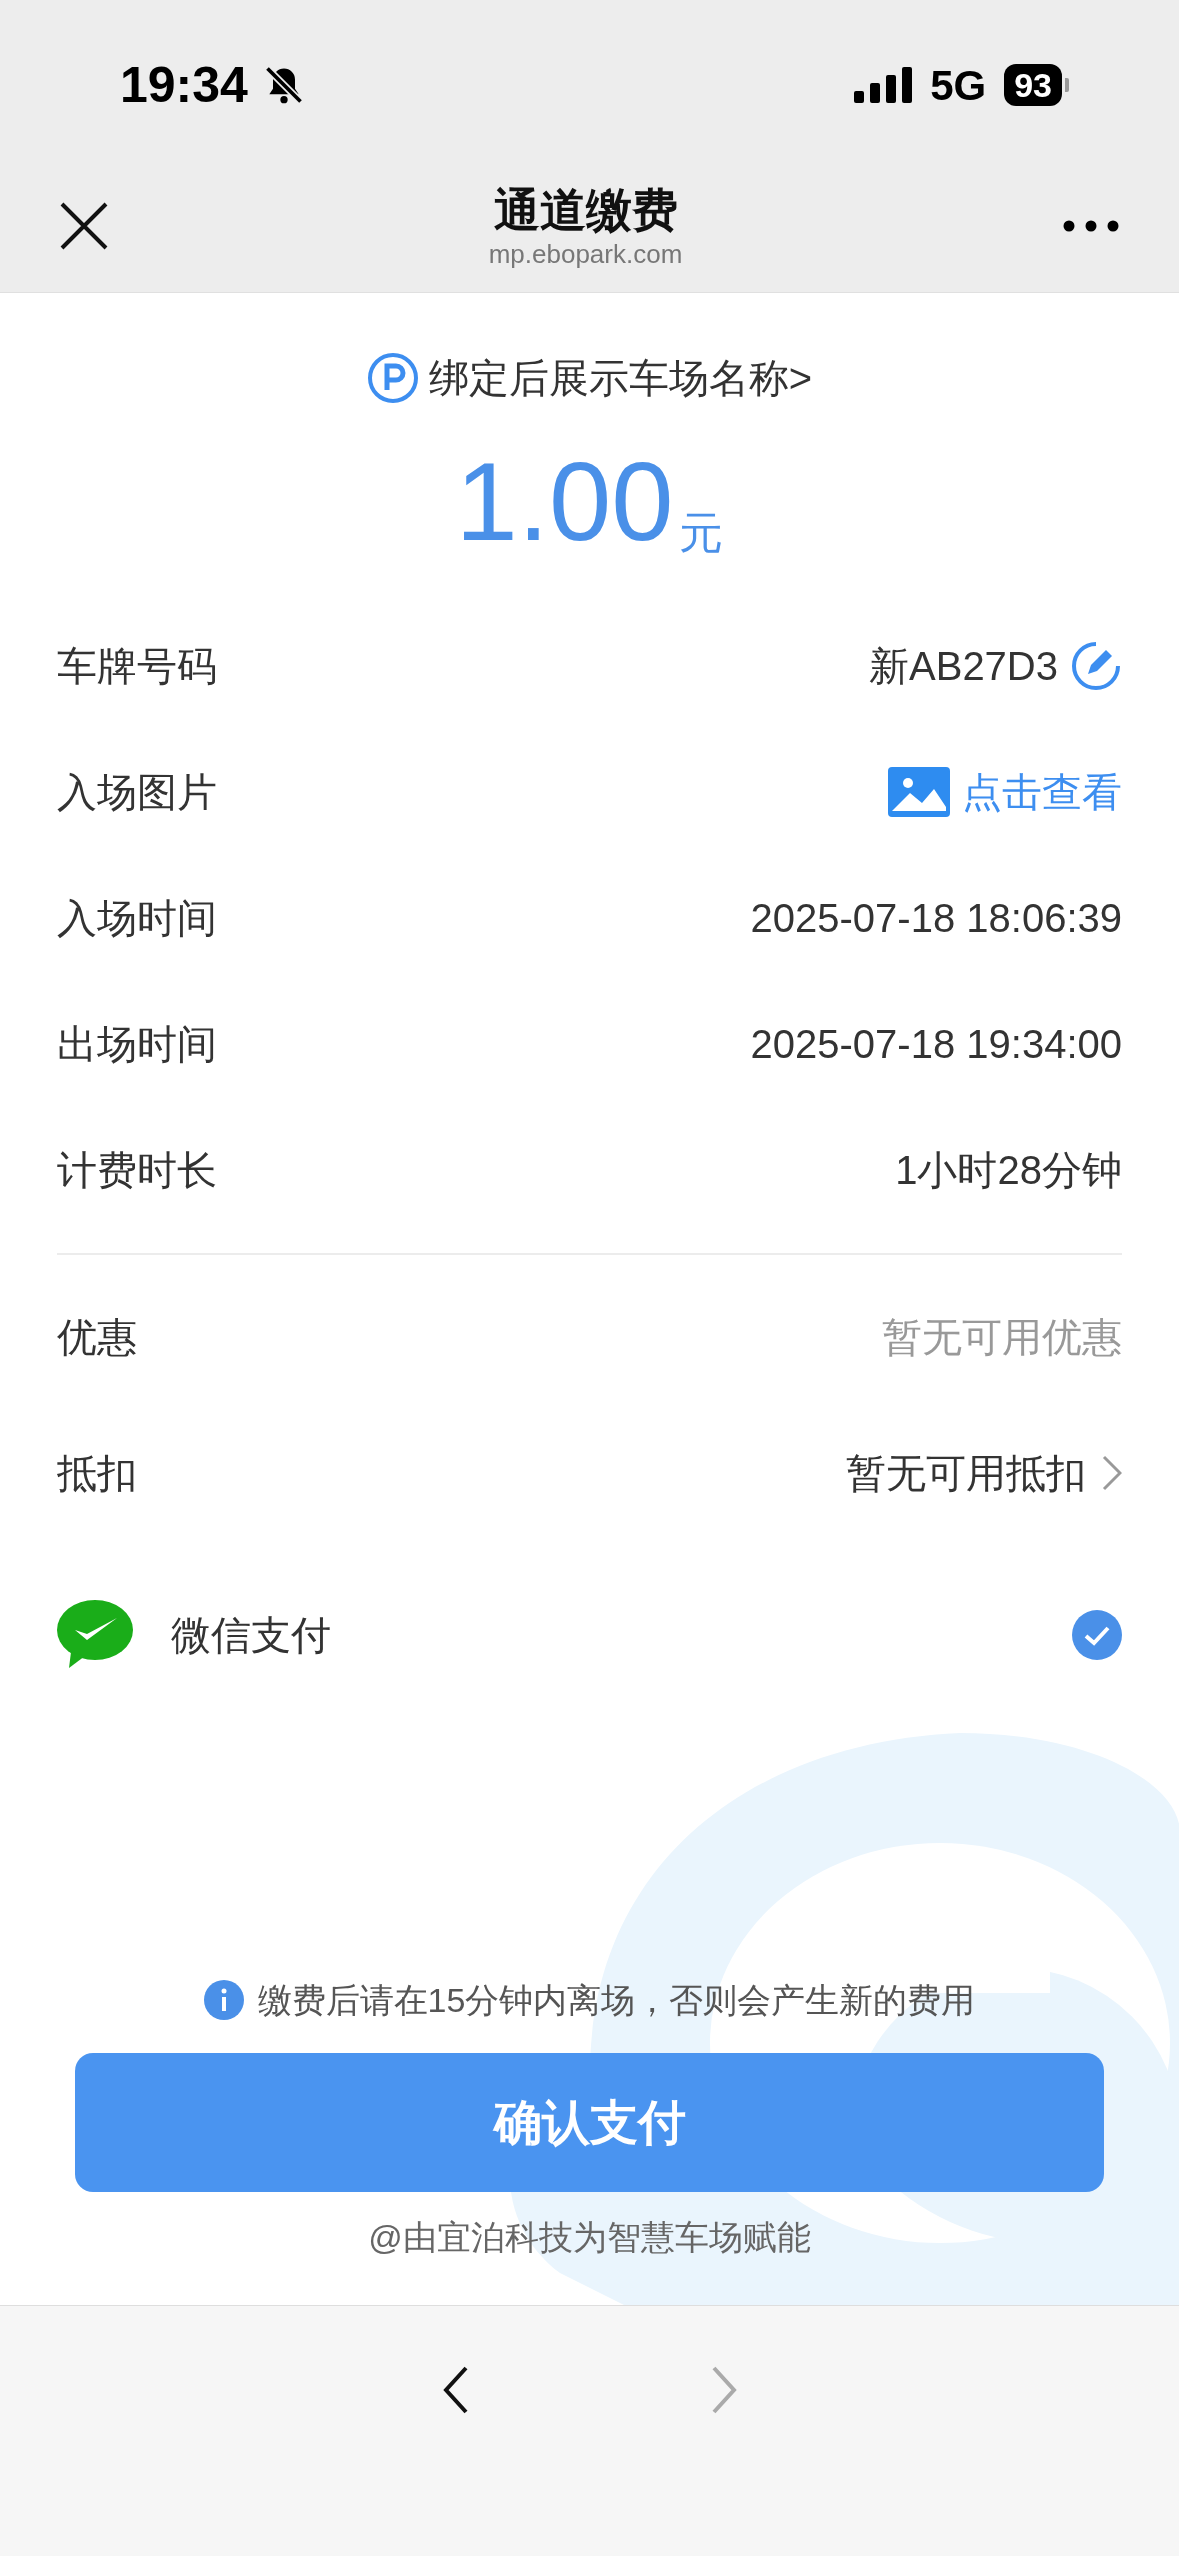 This screenshot has height=2556, width=1179. What do you see at coordinates (564, 502) in the screenshot?
I see `amount-value: 1.00` at bounding box center [564, 502].